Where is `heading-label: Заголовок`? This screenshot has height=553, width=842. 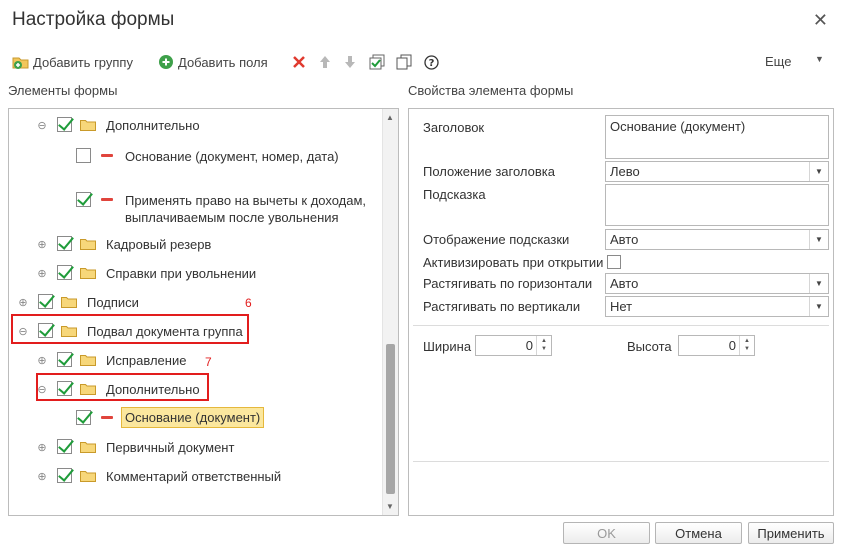 heading-label: Заголовок is located at coordinates (454, 127).